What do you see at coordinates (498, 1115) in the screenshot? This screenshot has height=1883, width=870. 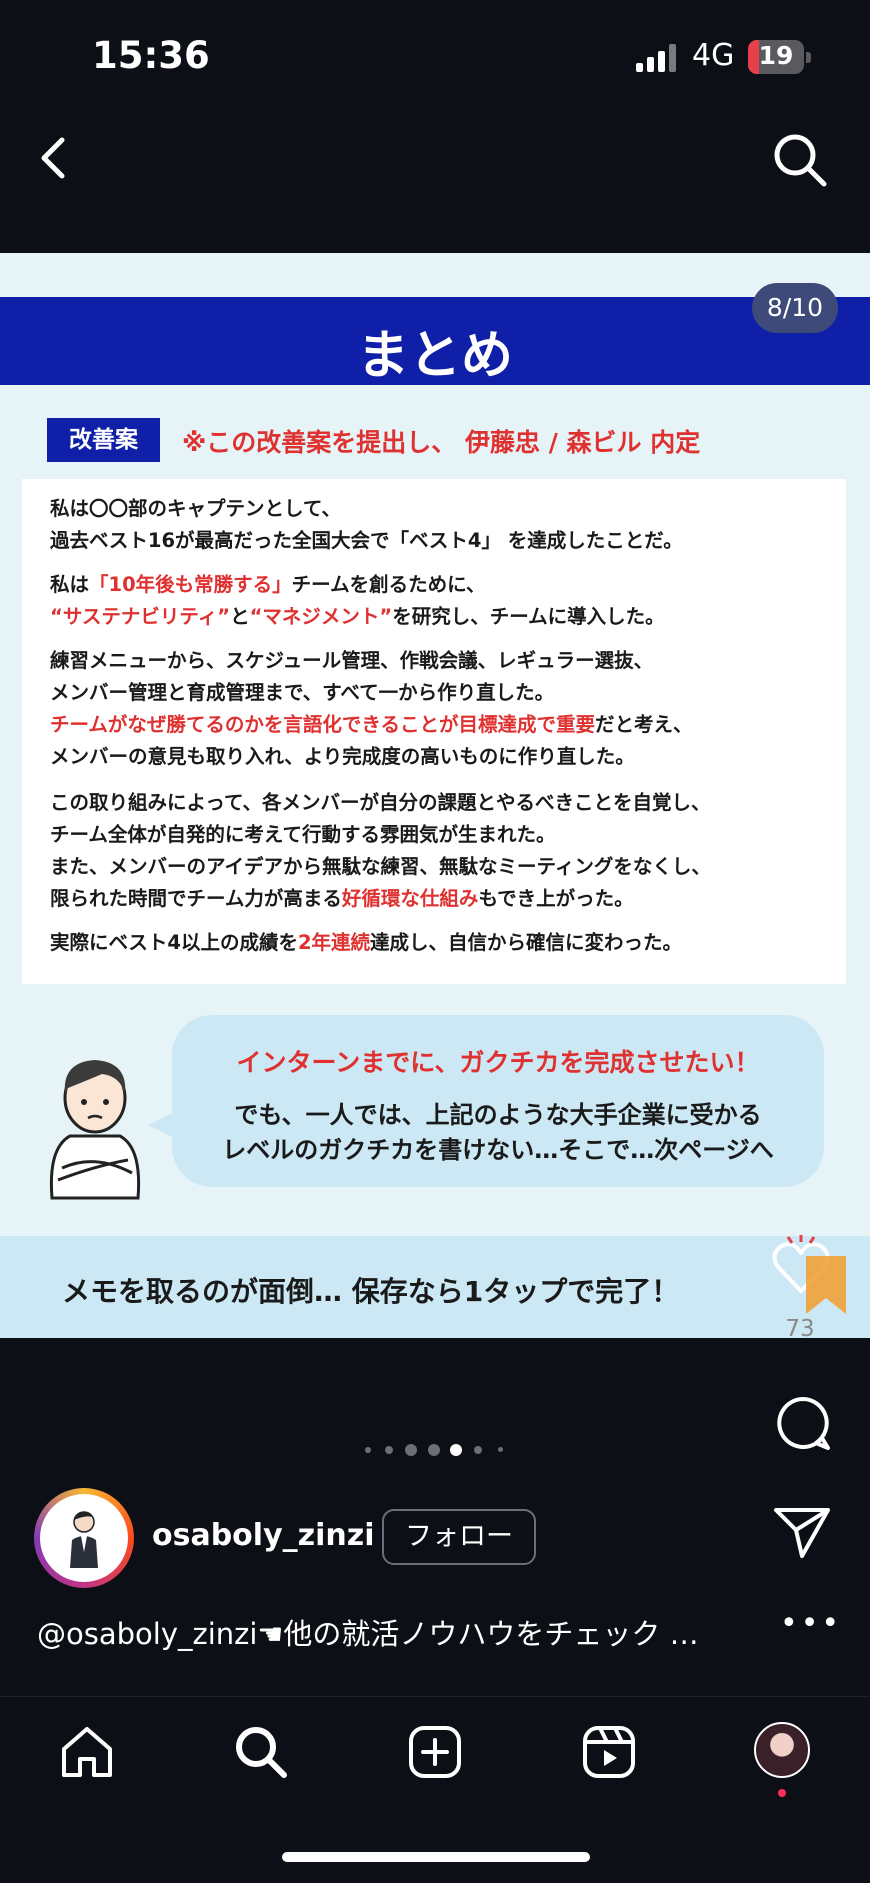 I see `bubble-text: でも、一人では、上記のような大手企業に受かる` at bounding box center [498, 1115].